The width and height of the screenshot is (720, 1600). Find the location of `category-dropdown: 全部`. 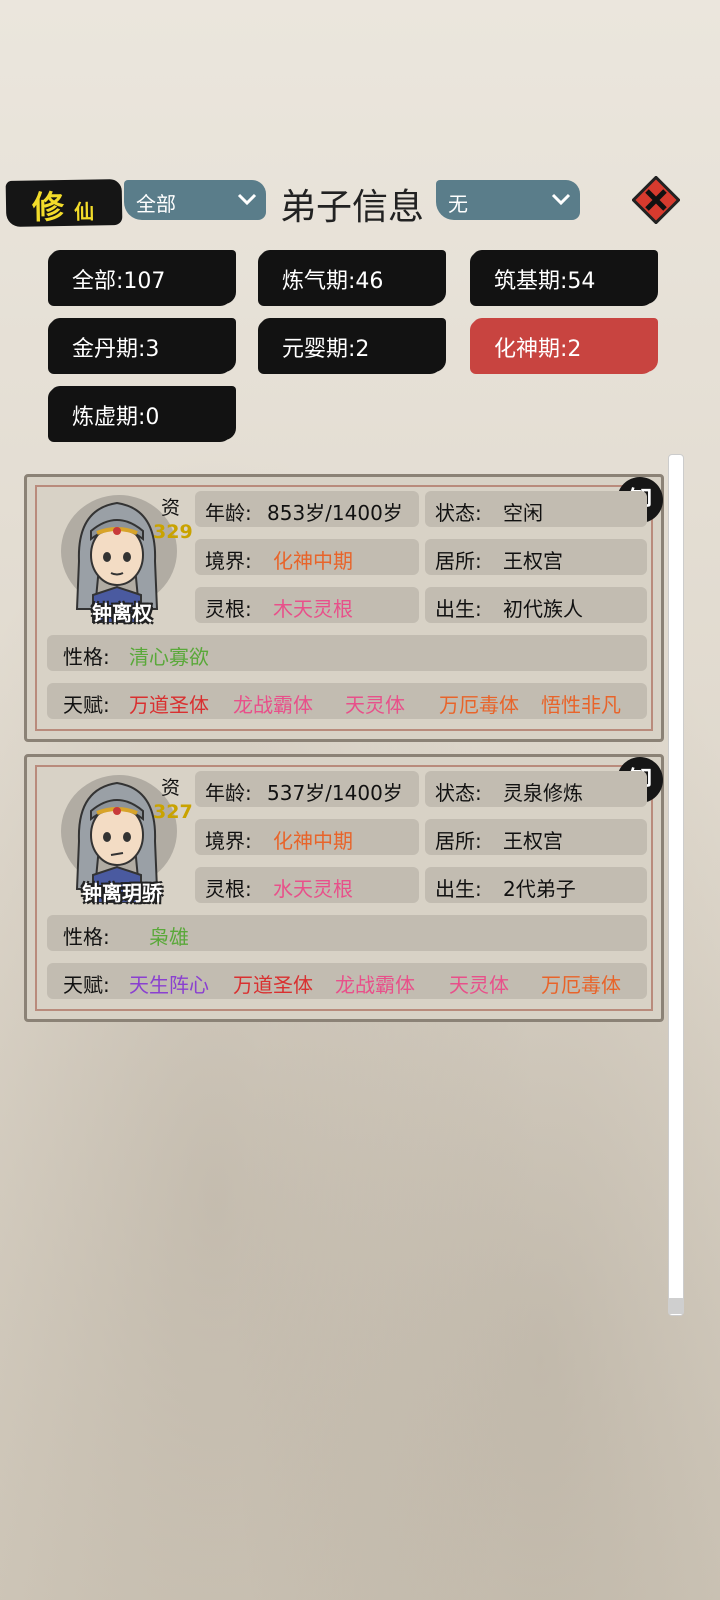

category-dropdown: 全部 is located at coordinates (195, 200).